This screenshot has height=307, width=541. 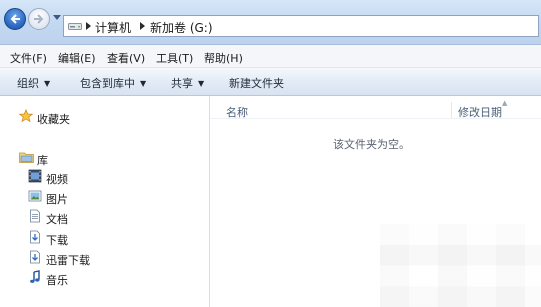 I want to click on music-note-icon, so click(x=35, y=276).